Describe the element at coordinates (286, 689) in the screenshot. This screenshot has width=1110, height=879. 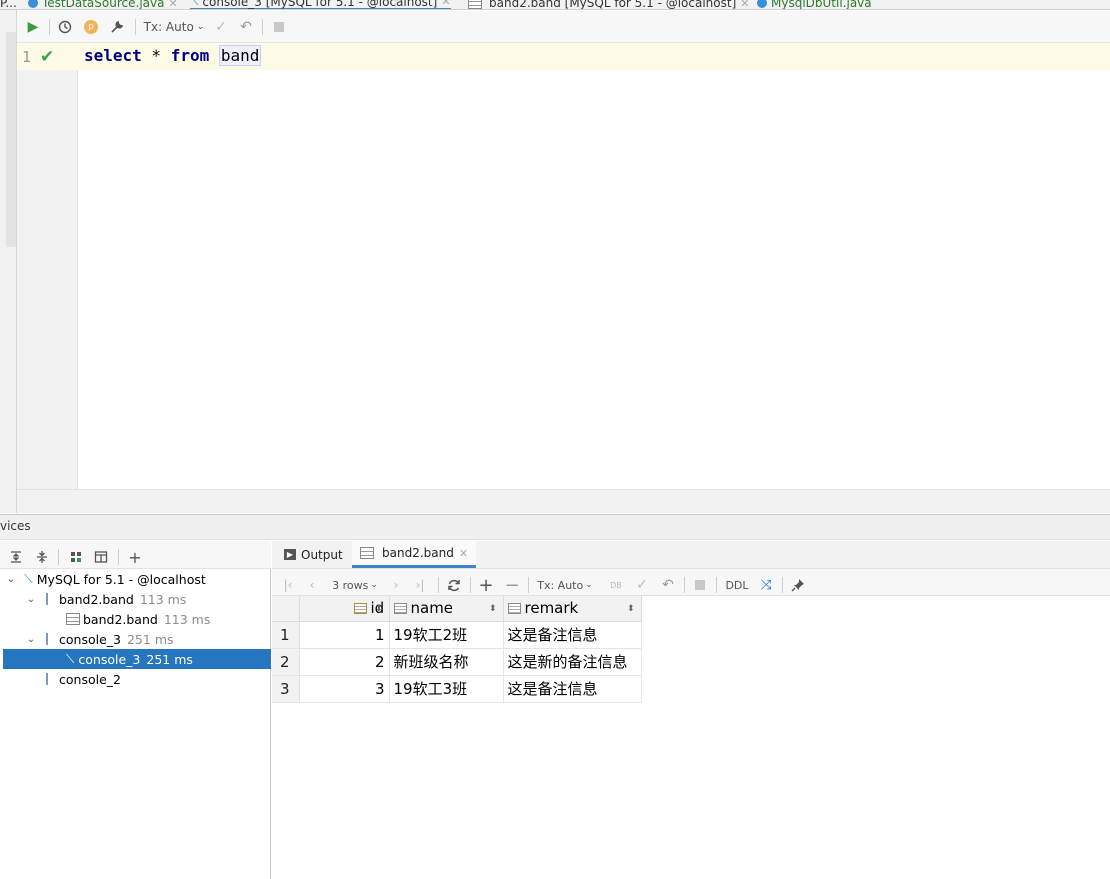
I see `row-number: 3` at that location.